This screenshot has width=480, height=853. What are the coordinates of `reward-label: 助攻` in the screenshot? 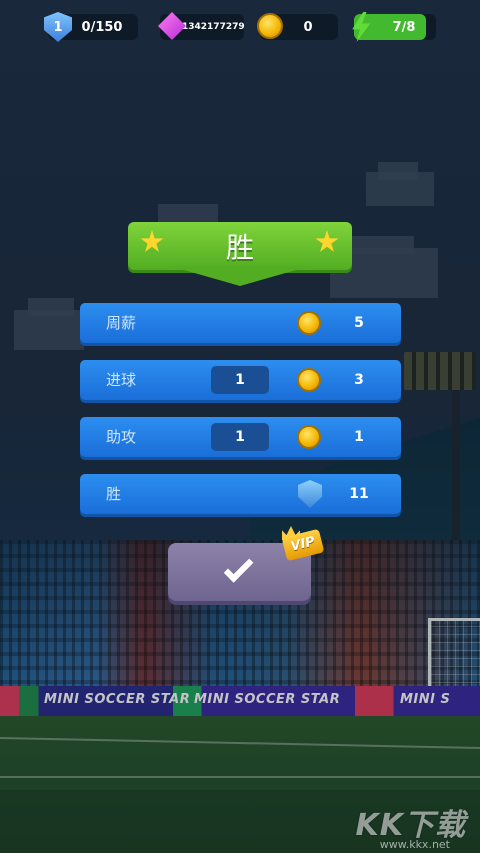 It's located at (121, 437).